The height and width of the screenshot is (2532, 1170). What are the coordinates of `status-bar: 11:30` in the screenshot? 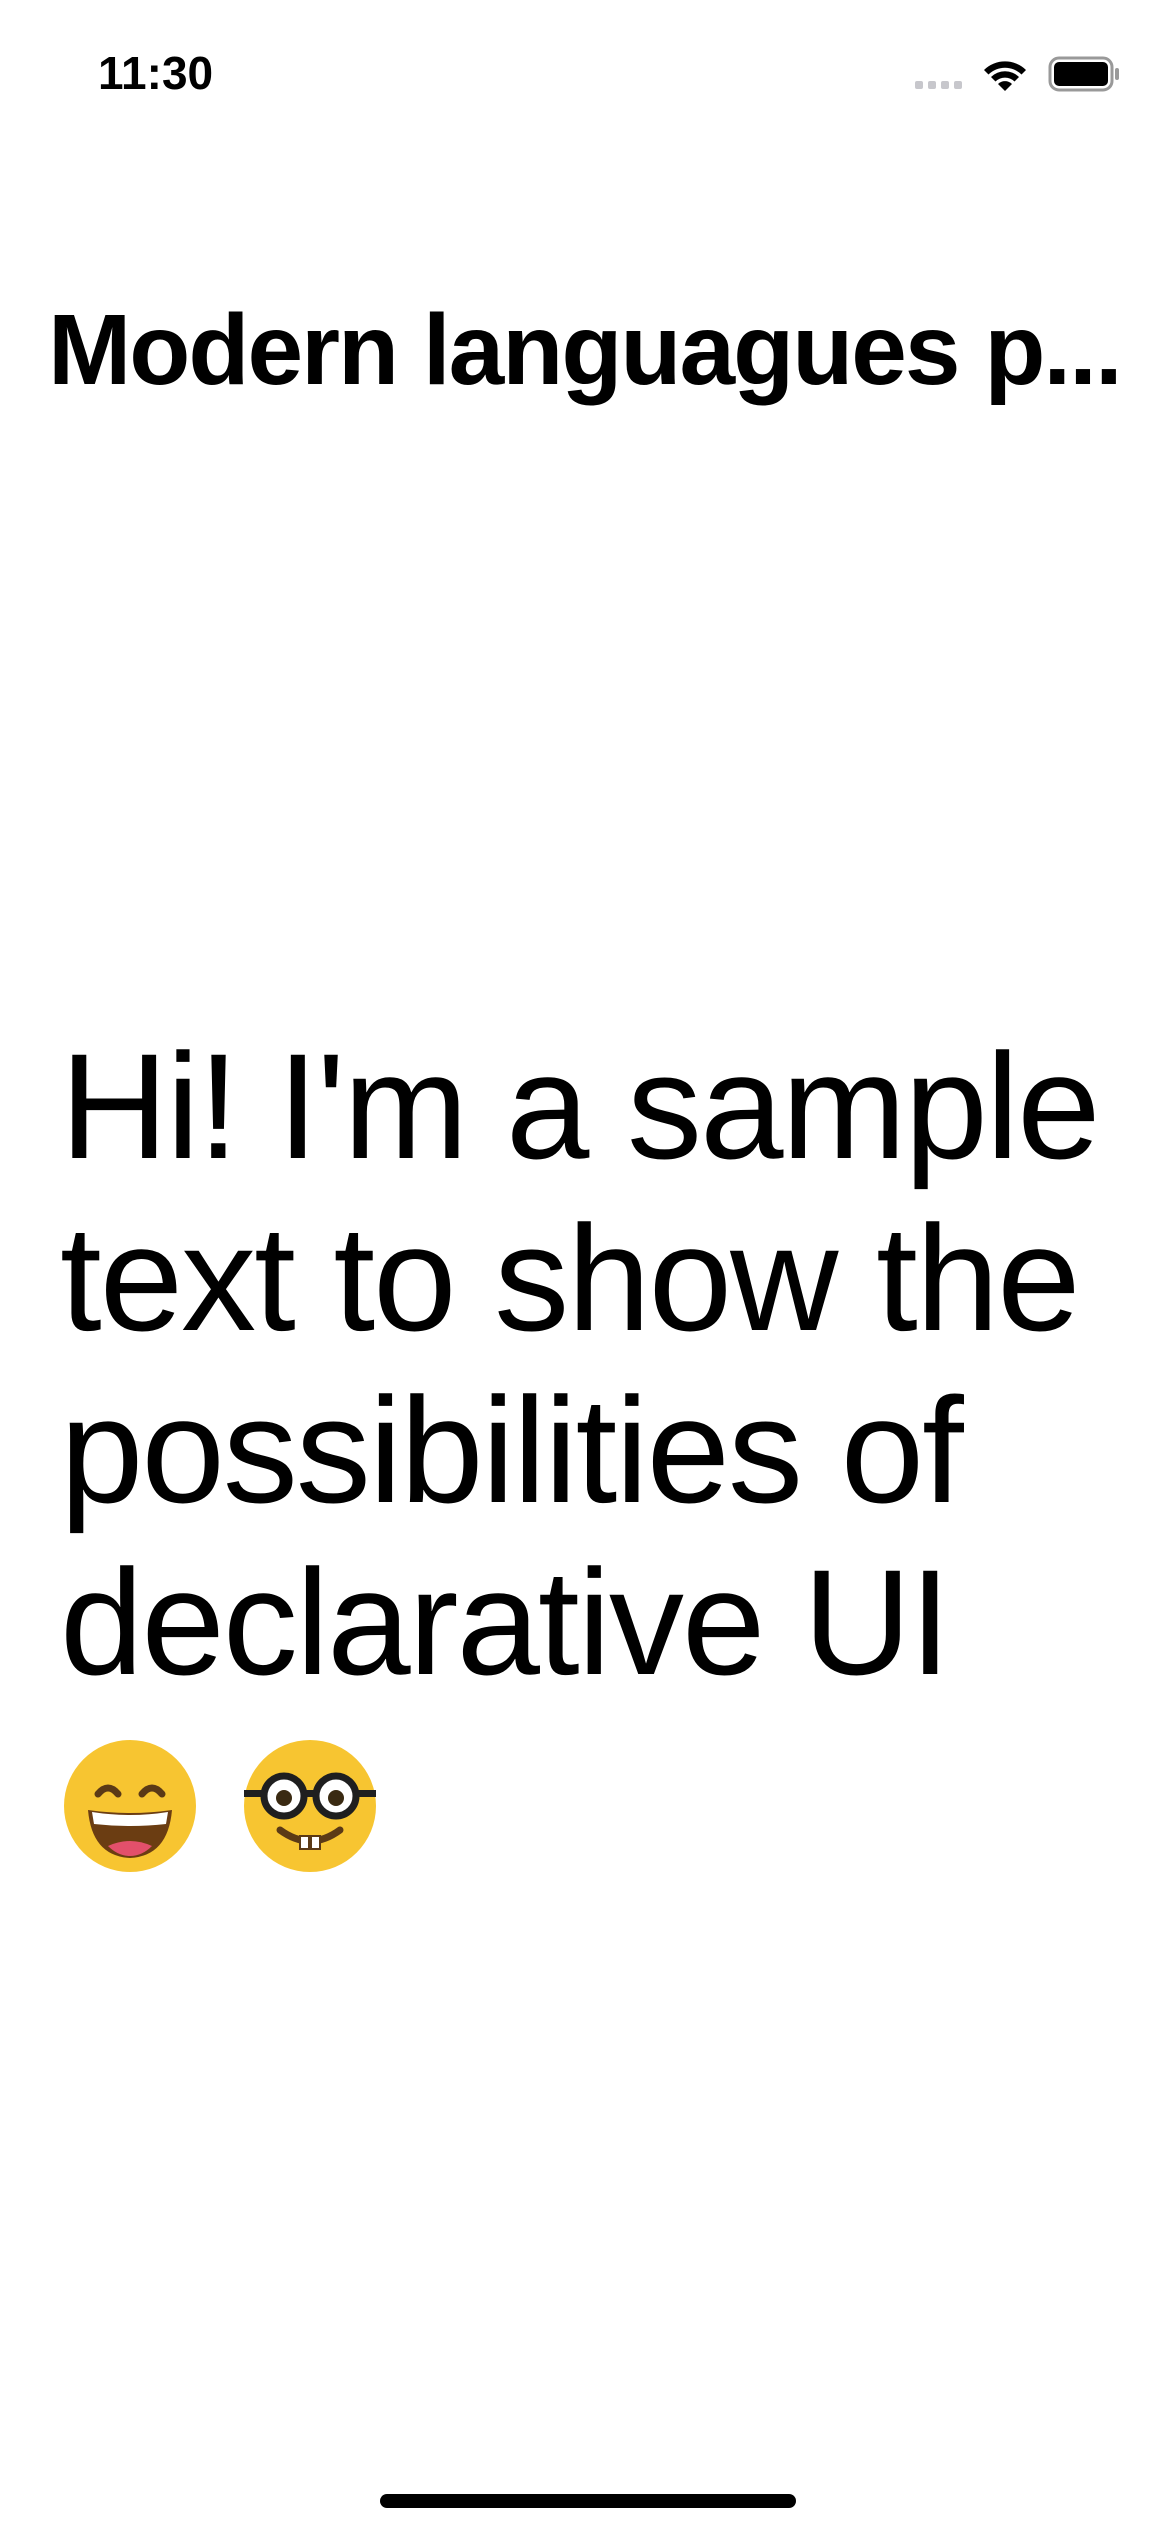 It's located at (585, 75).